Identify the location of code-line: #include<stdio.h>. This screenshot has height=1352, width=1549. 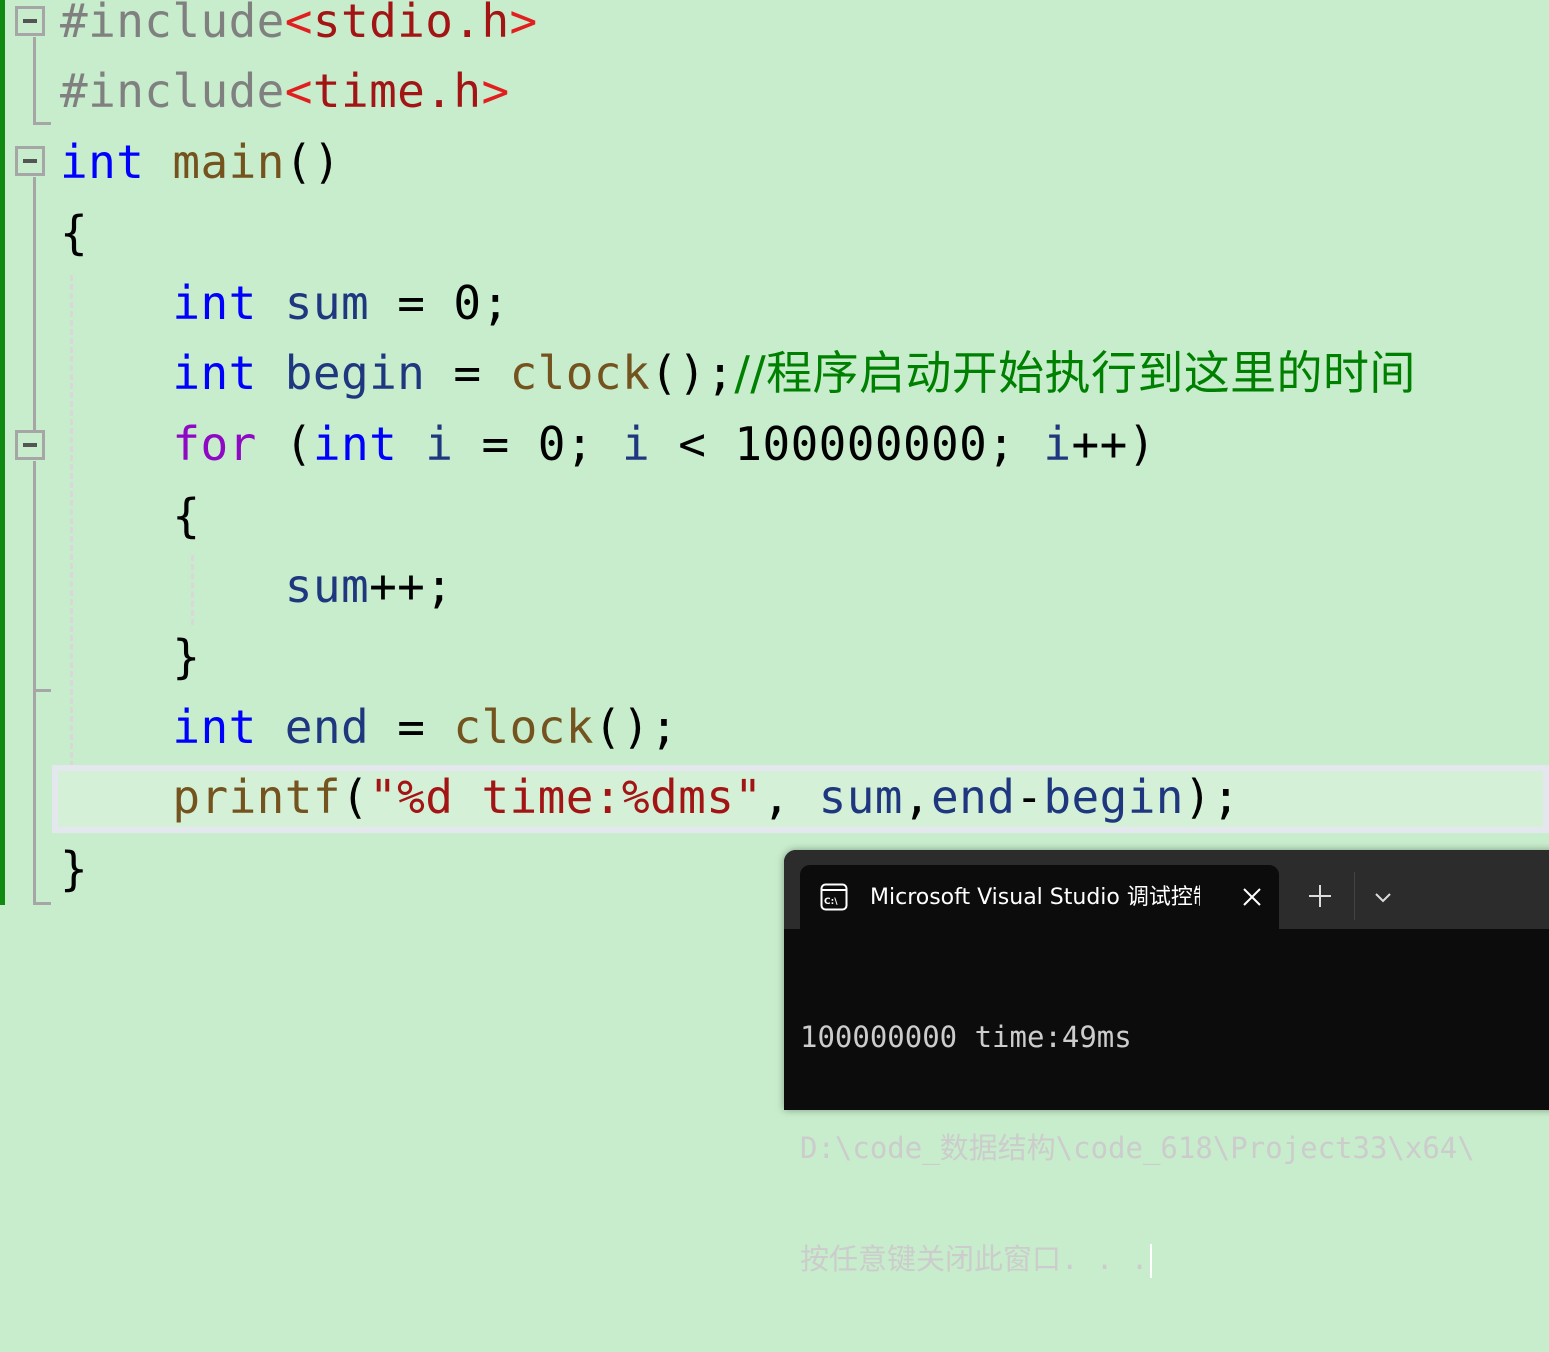
(299, 28).